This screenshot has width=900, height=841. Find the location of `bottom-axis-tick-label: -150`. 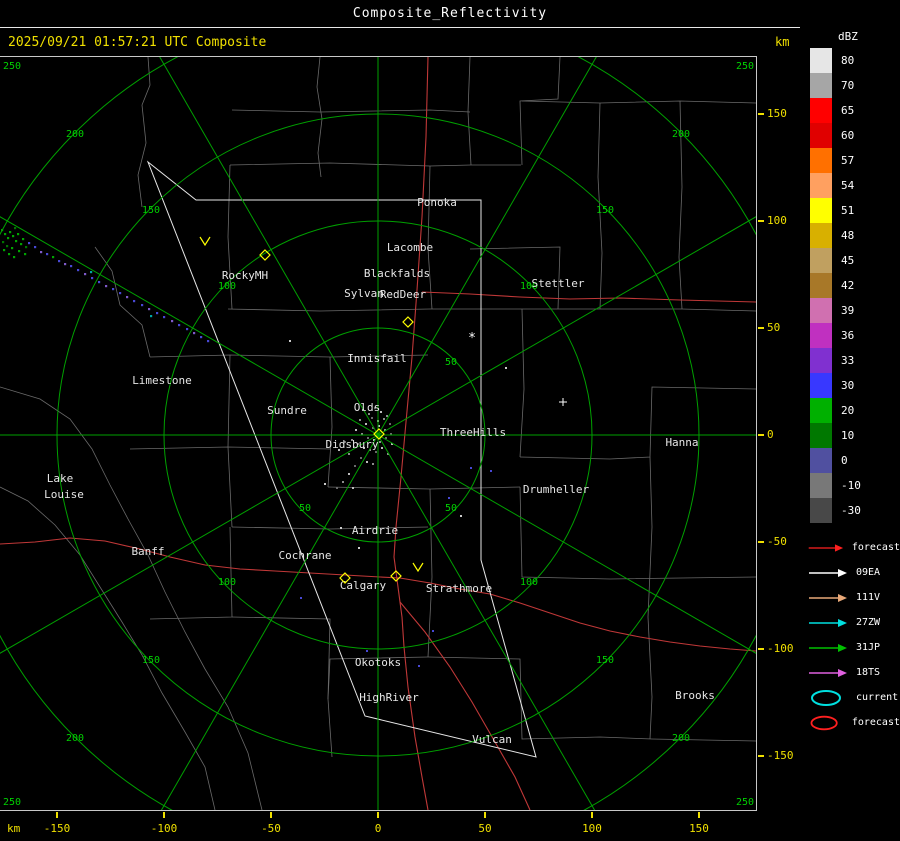

bottom-axis-tick-label: -150 is located at coordinates (57, 828).